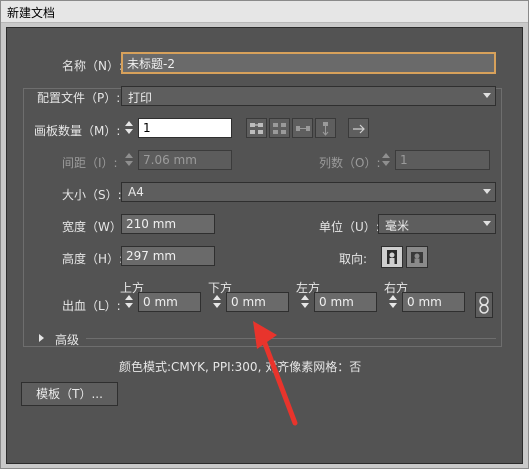 The height and width of the screenshot is (469, 529). I want to click on artboards-input: 1, so click(185, 128).